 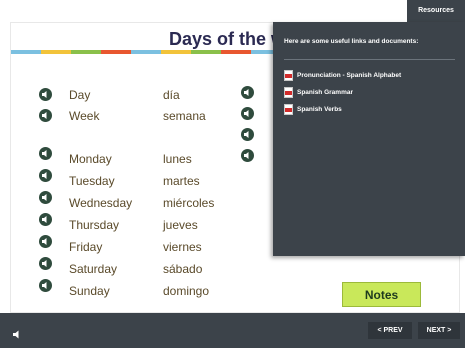 What do you see at coordinates (94, 225) in the screenshot?
I see `english-word: Thursday` at bounding box center [94, 225].